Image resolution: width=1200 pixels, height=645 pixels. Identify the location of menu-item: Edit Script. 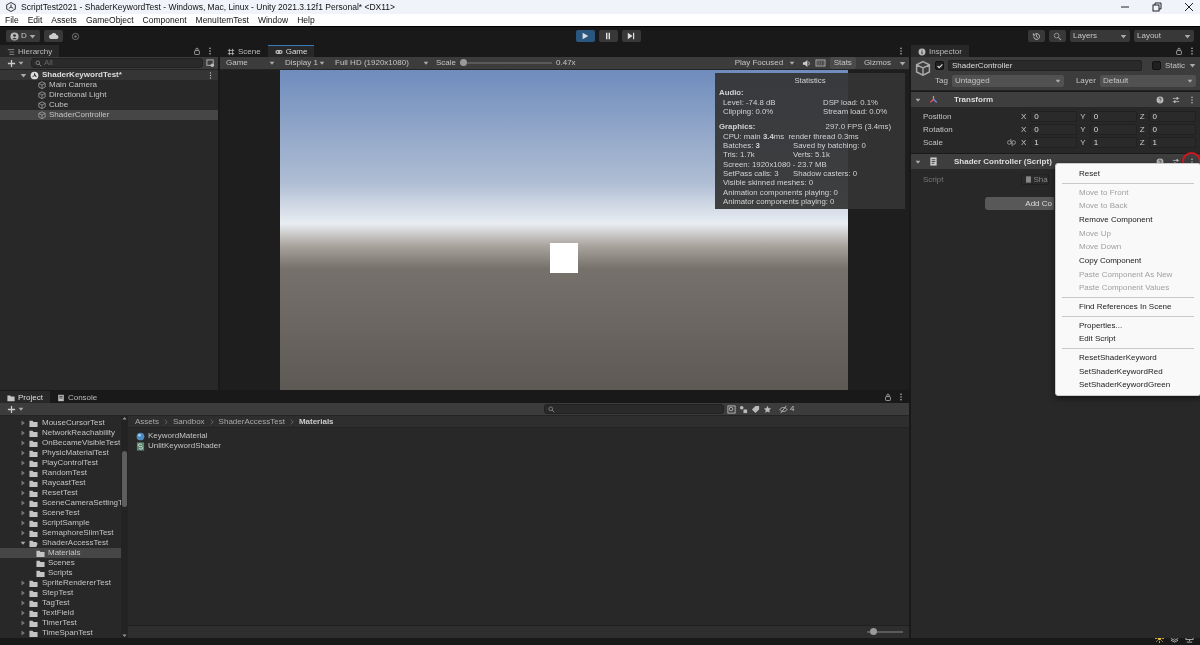
(1128, 339).